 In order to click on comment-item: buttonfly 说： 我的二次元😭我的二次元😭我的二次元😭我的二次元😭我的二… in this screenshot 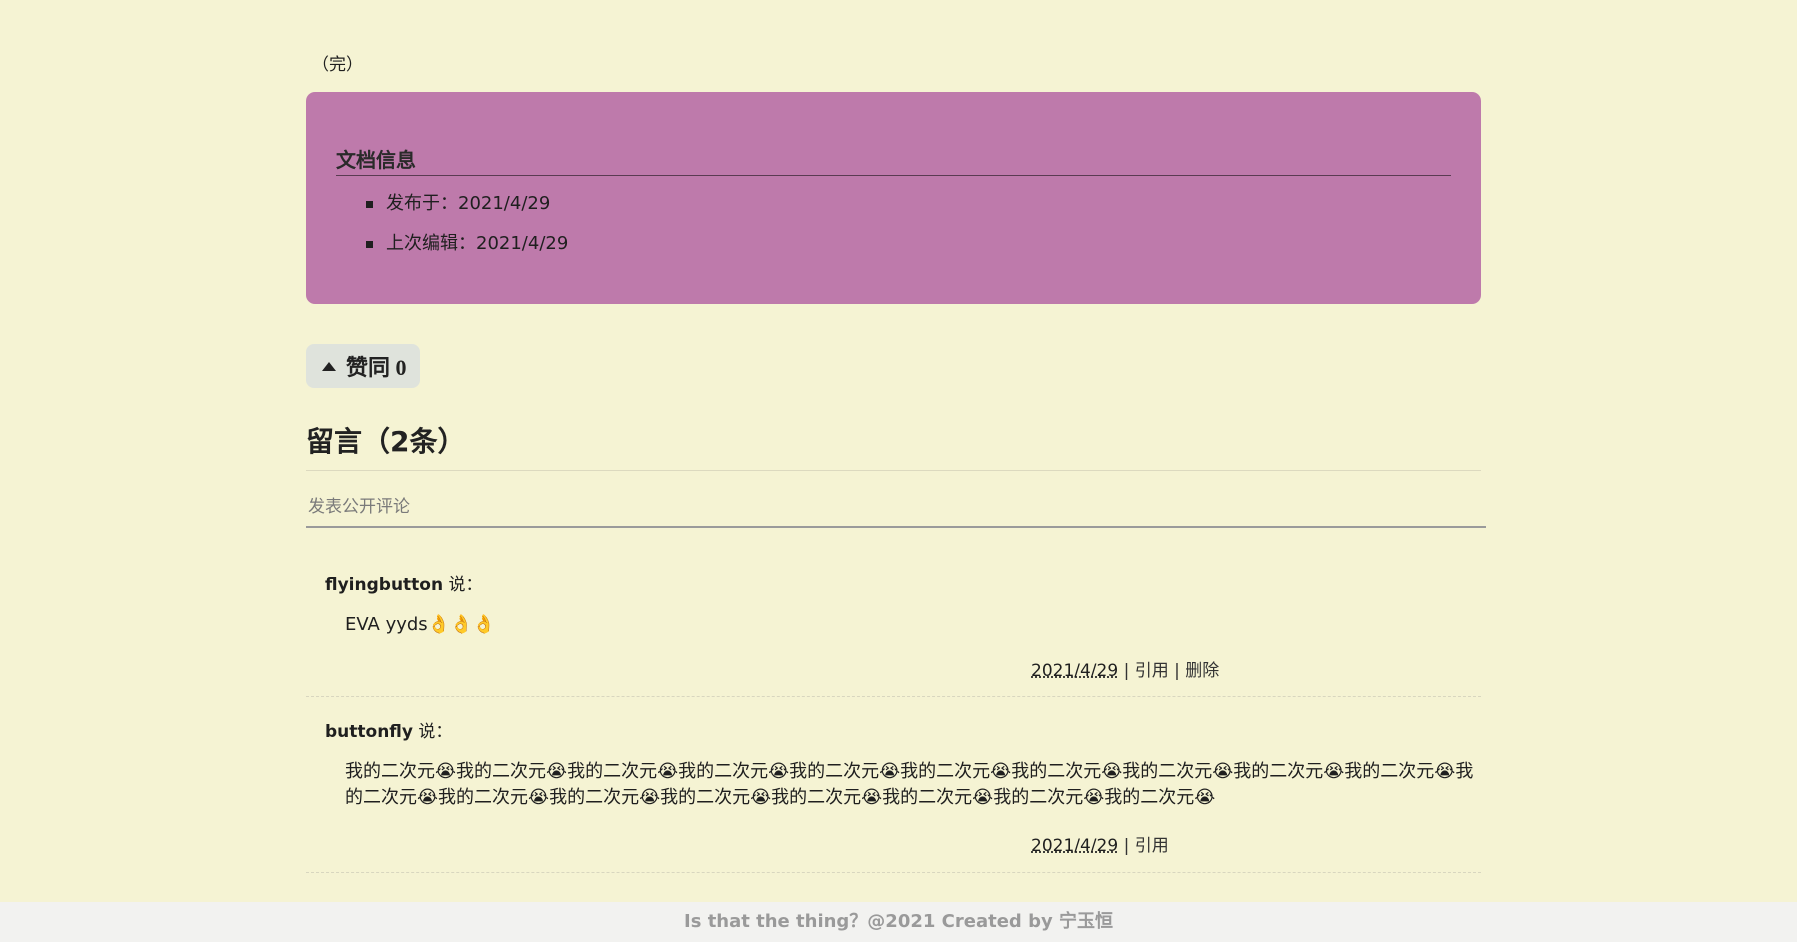, I will do `click(893, 785)`.